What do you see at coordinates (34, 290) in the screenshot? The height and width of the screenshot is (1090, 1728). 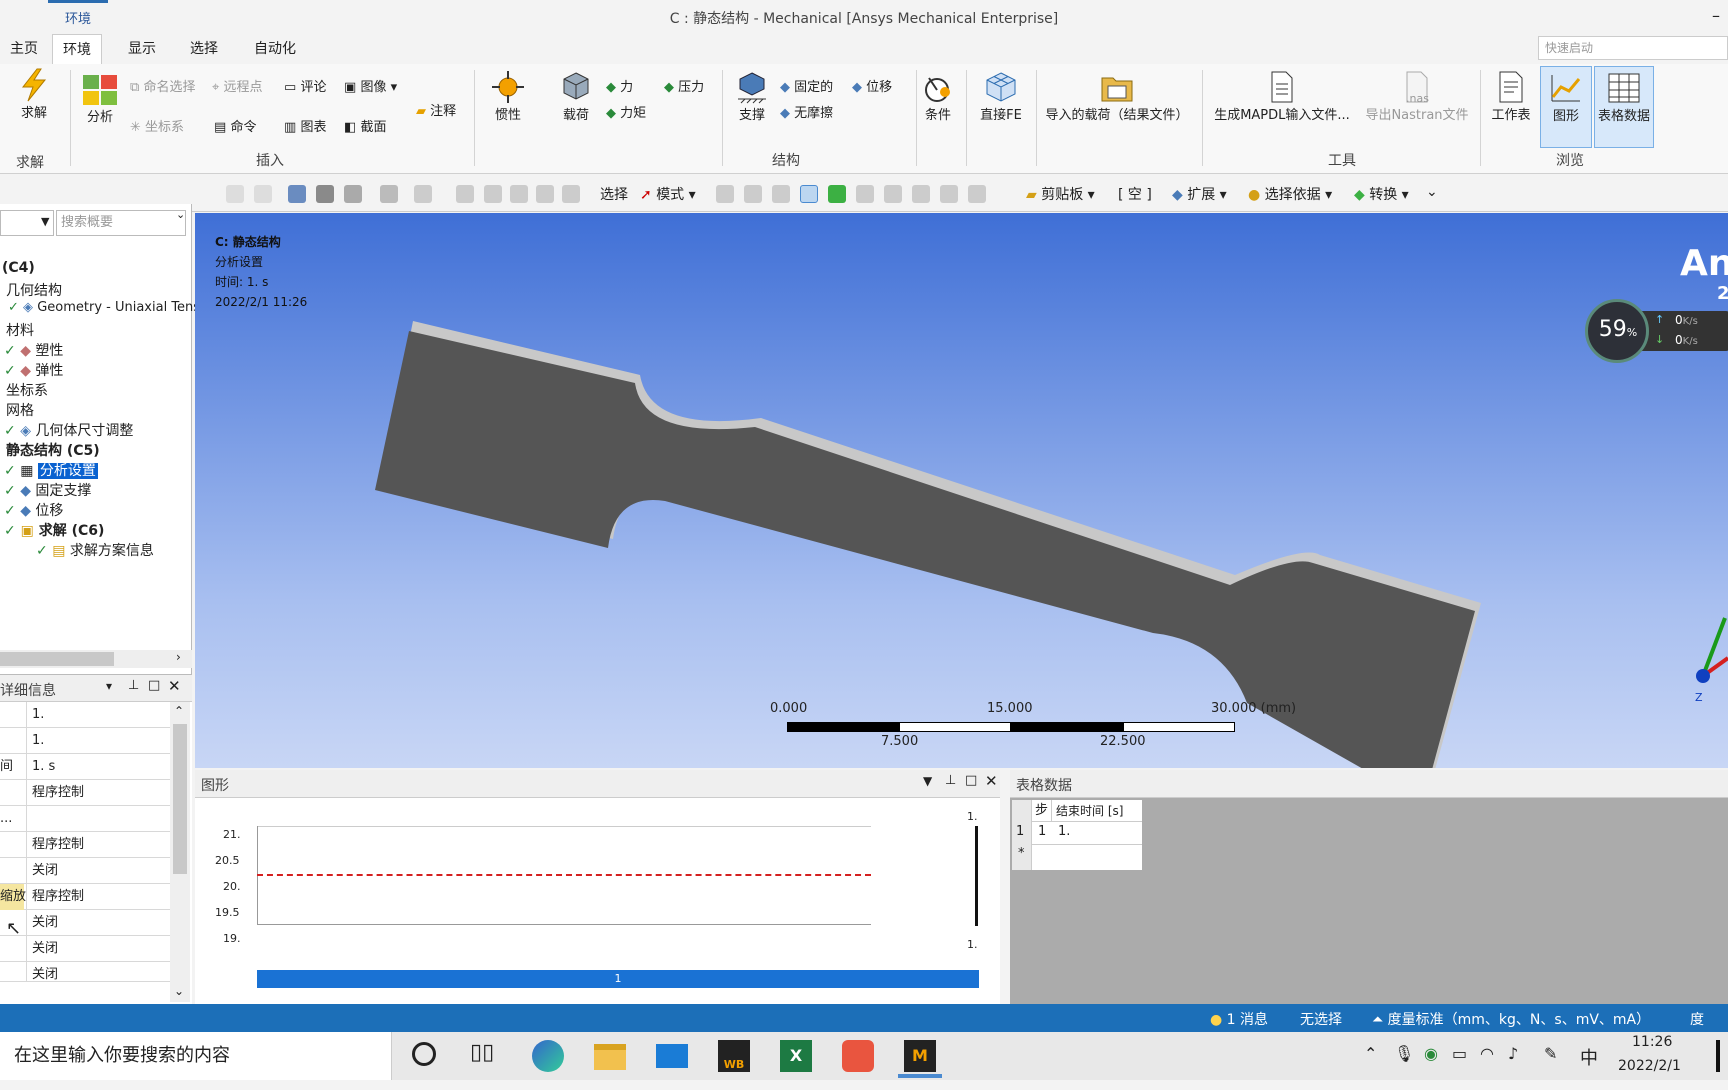 I see `tree-item-geometry: 几何结构` at bounding box center [34, 290].